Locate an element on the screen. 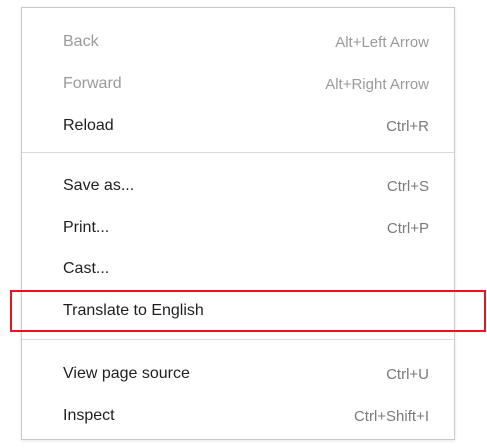 This screenshot has width=487, height=448. menu-item-reload: Reload Ctrl+R is located at coordinates (238, 126).